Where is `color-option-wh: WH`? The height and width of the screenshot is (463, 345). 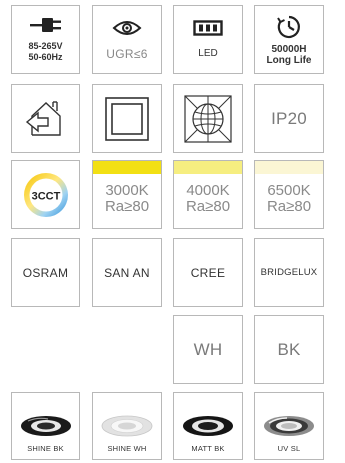
color-option-wh: WH is located at coordinates (208, 349).